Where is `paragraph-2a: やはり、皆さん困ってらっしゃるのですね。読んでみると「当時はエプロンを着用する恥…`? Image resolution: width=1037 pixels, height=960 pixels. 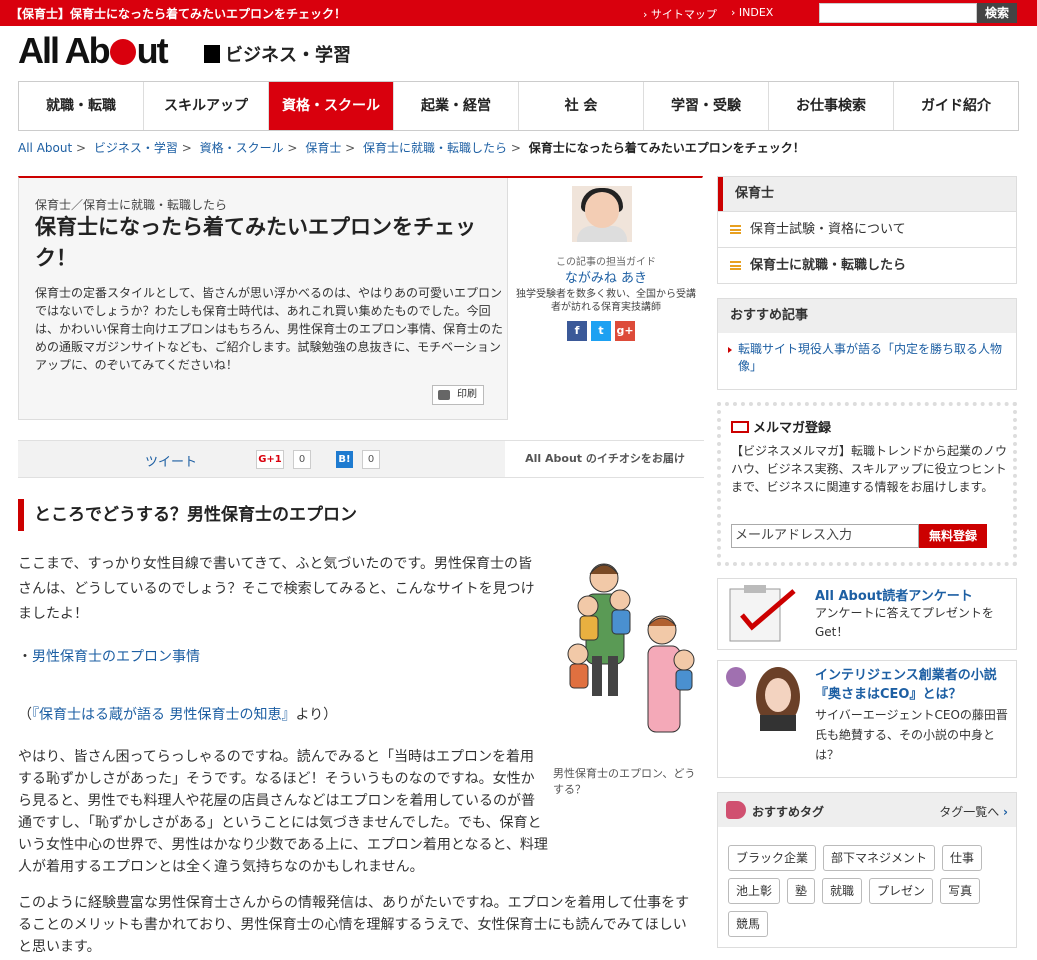
paragraph-2a: やはり、皆さん困ってらっしゃるのですね。読んでみると「当時はエプロンを着用する恥… is located at coordinates (277, 779).